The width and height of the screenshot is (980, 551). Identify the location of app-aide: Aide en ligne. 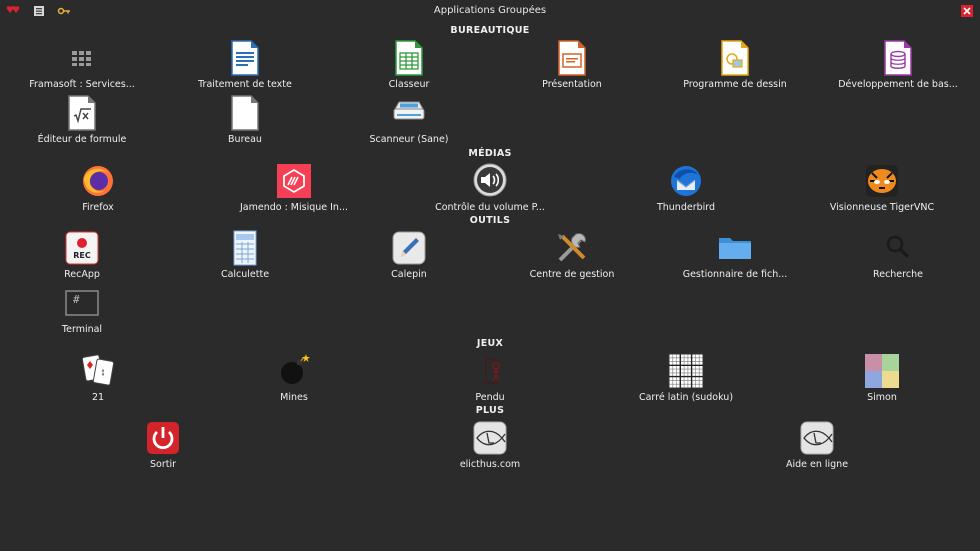
(817, 445).